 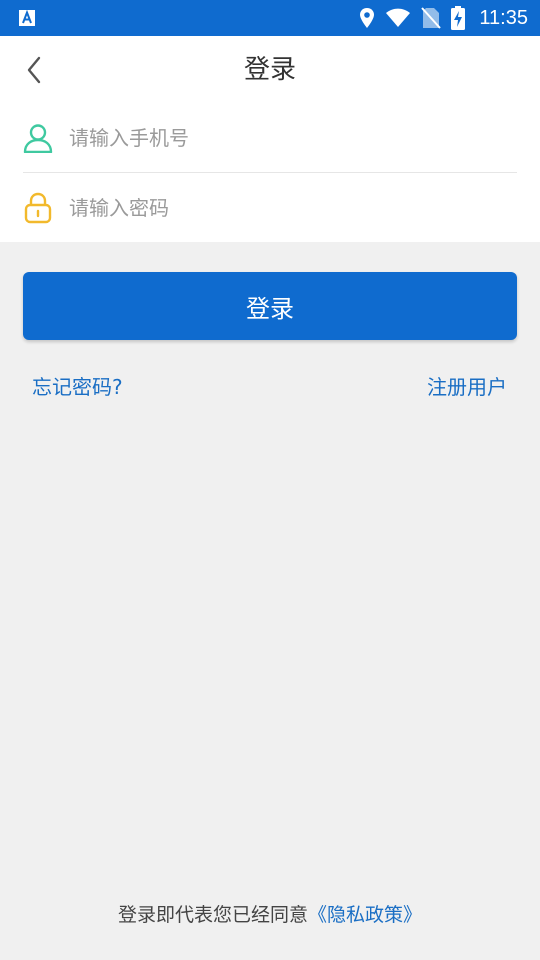 I want to click on app-a-icon, so click(x=27, y=18).